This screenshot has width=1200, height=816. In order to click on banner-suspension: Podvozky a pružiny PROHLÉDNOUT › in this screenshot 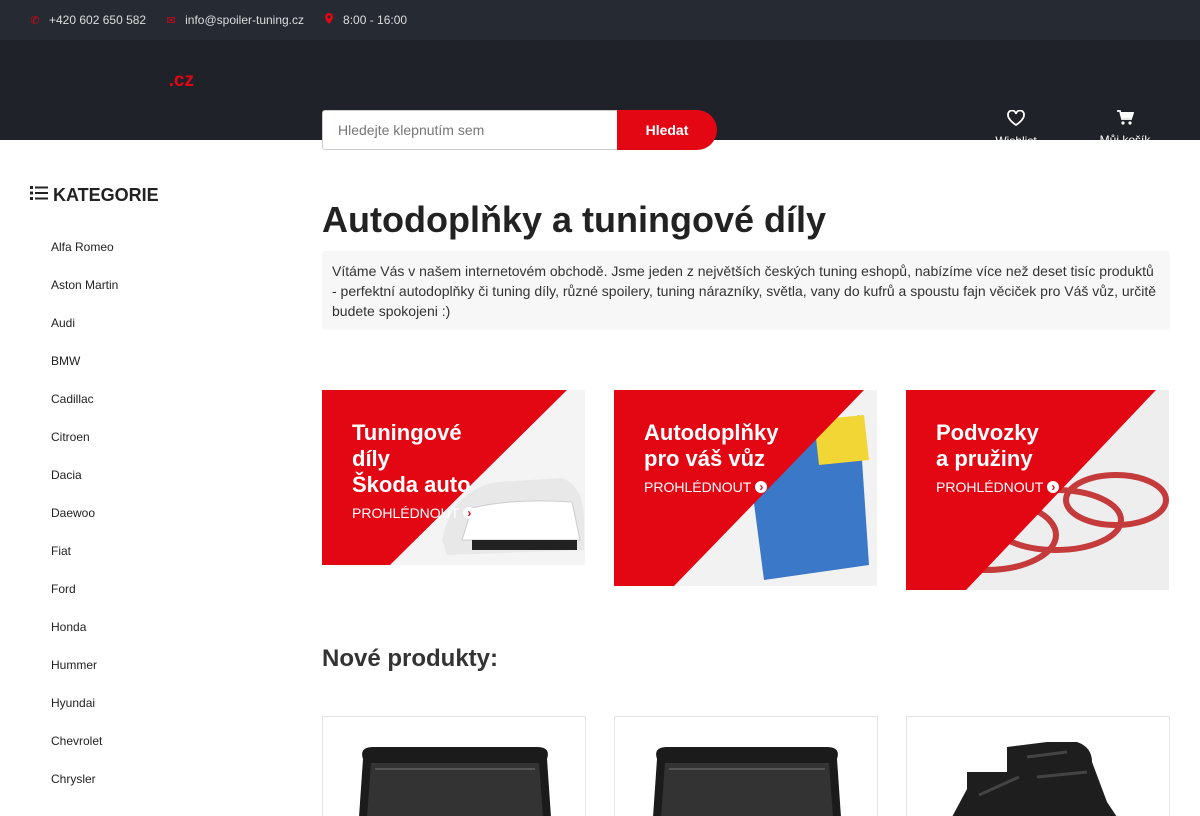, I will do `click(1037, 490)`.